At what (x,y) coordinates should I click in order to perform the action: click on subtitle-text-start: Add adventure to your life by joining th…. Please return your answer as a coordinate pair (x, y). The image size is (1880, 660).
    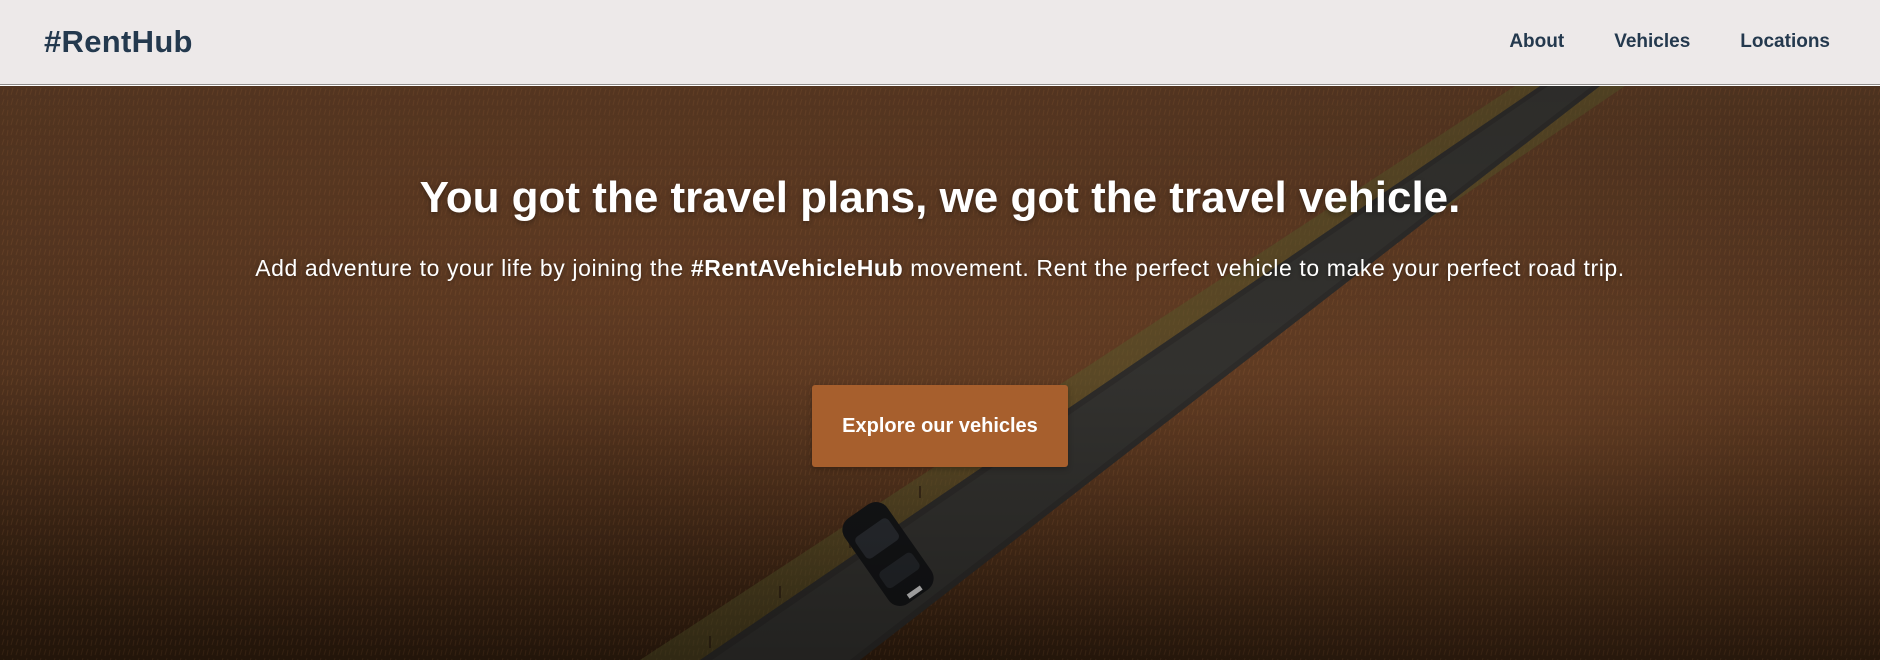
    Looking at the image, I should click on (473, 268).